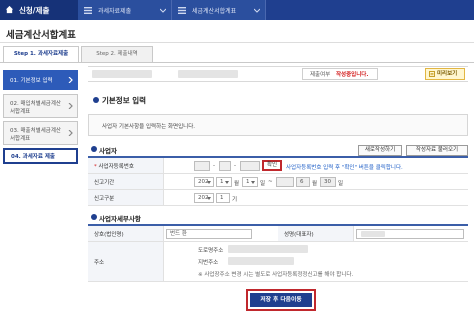  I want to click on address-hint: ※ 사업장주소 변경 시는 별도로 사업자등록정정신고를 해야 합니다., so click(276, 275).